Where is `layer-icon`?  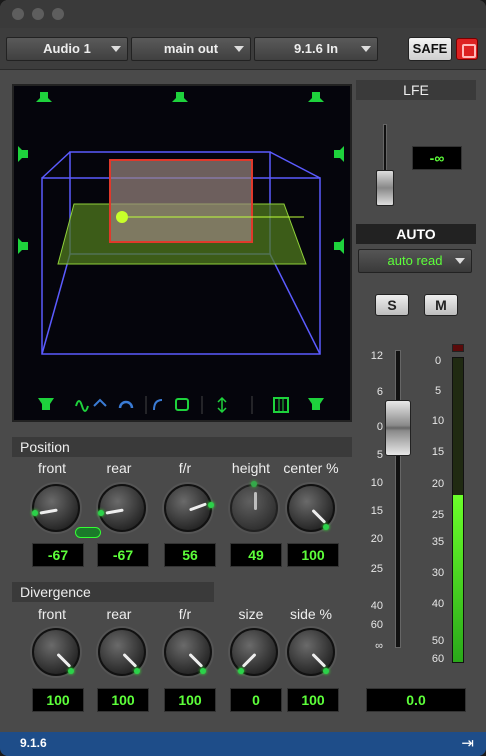 layer-icon is located at coordinates (182, 404).